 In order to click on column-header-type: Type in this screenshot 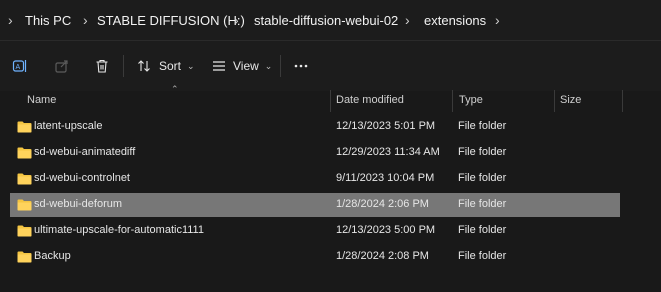, I will do `click(471, 100)`.